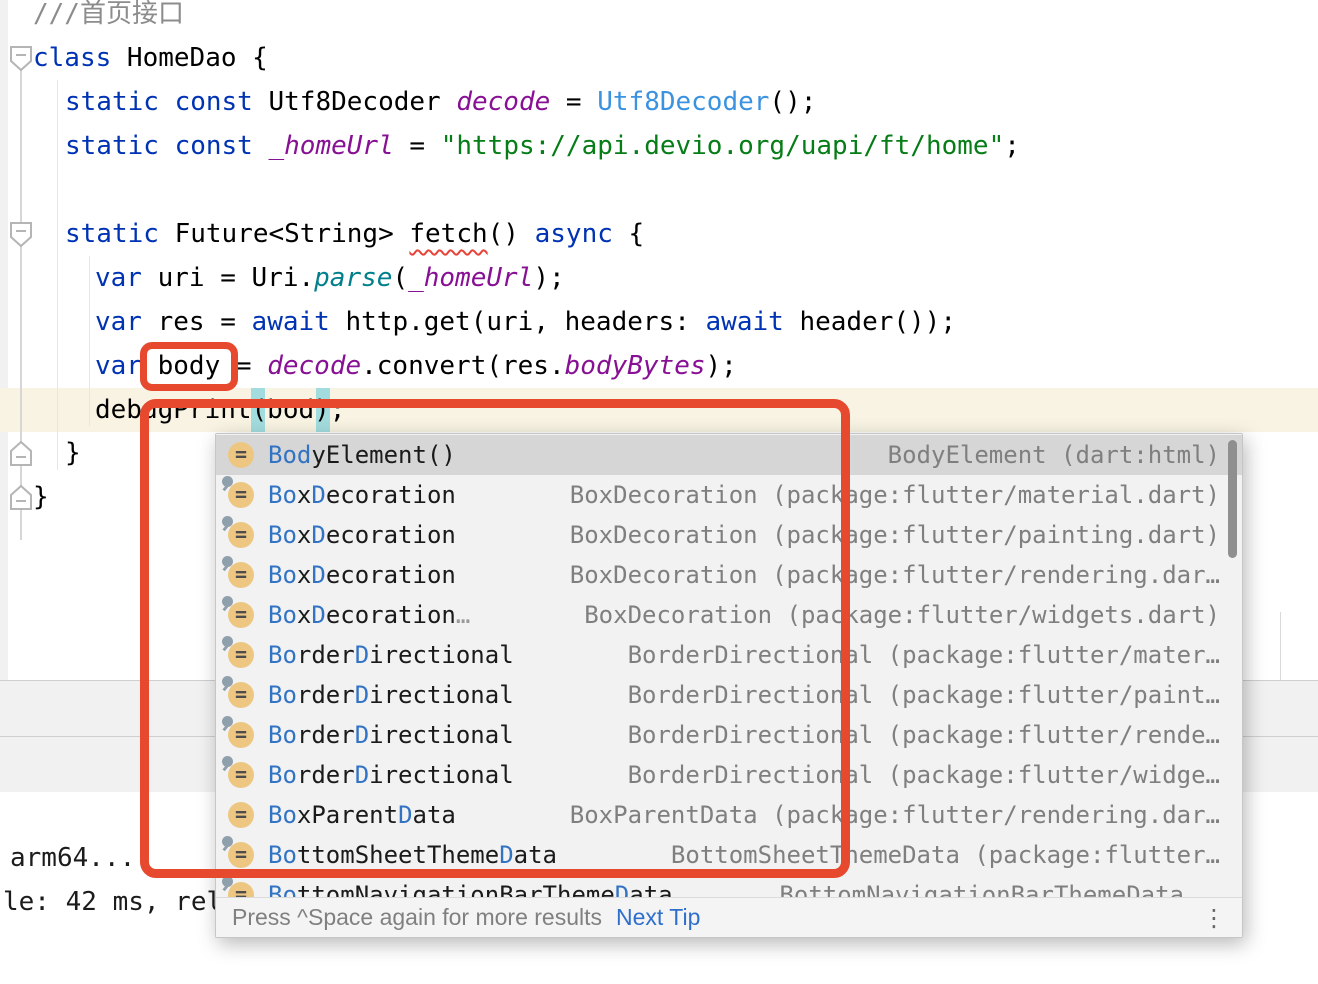 The image size is (1318, 984). I want to click on code-token: res =, so click(196, 322).